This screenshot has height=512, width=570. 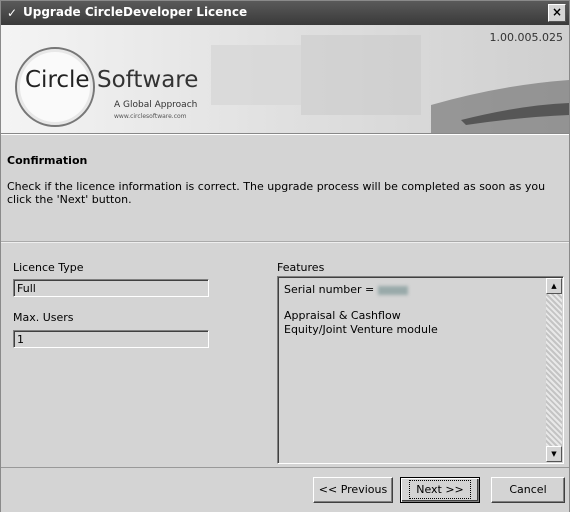 I want to click on window-title: Upgrade CircleDeveloper Licence, so click(x=135, y=12).